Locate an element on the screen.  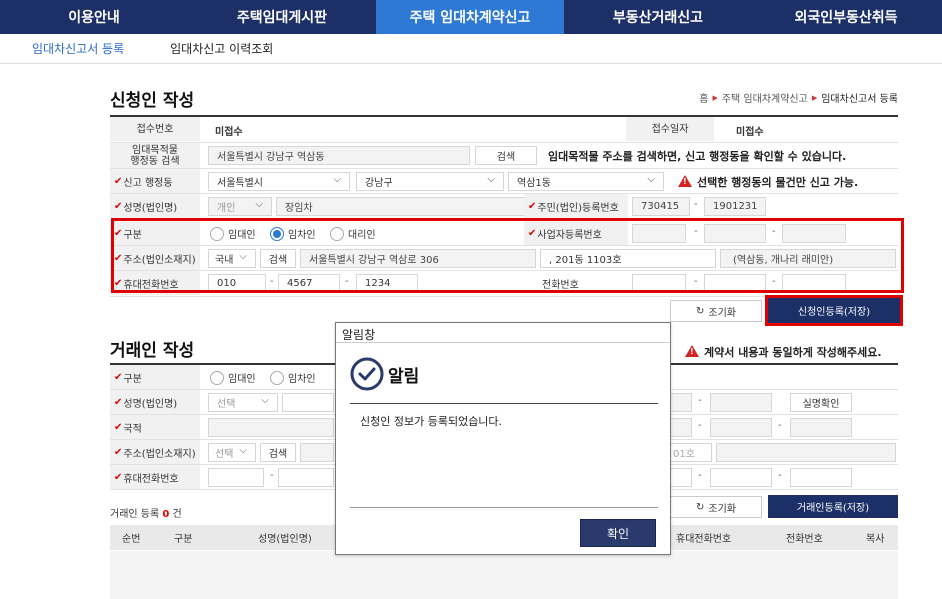
applicant-section-title: 신청인 작성 is located at coordinates (152, 101).